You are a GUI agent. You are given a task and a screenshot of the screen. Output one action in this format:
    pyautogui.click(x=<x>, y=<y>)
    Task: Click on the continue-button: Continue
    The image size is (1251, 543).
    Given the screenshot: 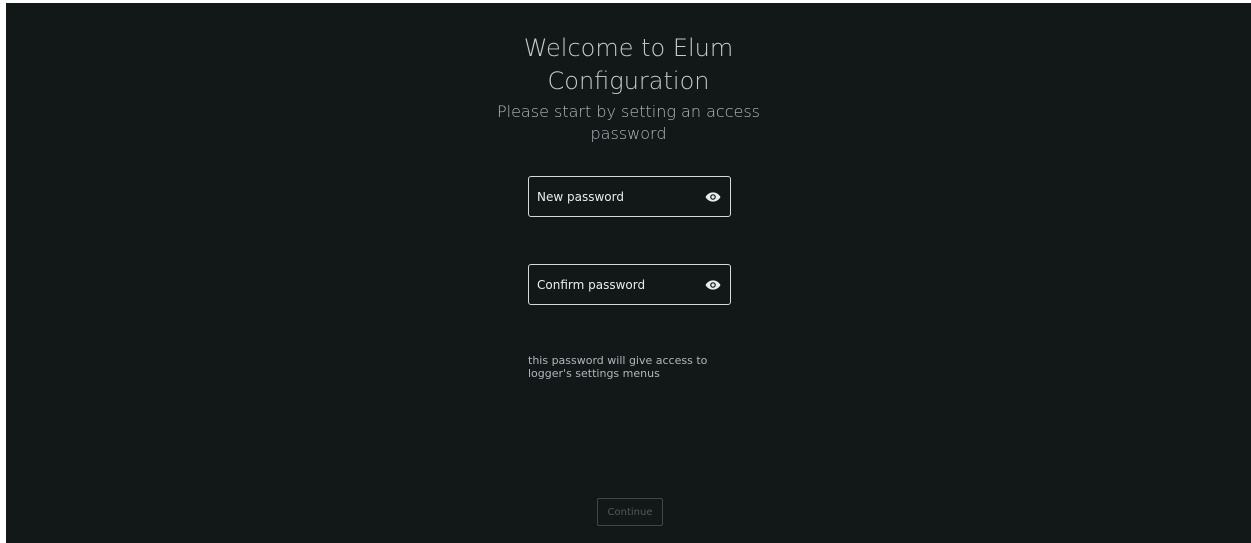 What is the action you would take?
    pyautogui.click(x=630, y=512)
    